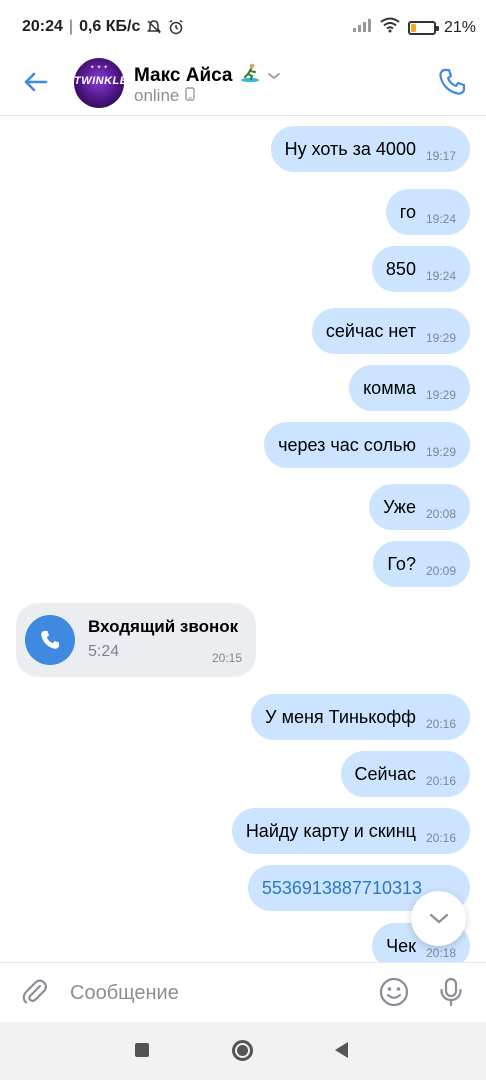 The image size is (486, 1080). Describe the element at coordinates (419, 507) in the screenshot. I see `message-bubble-outgoing: Уже 20:08` at that location.